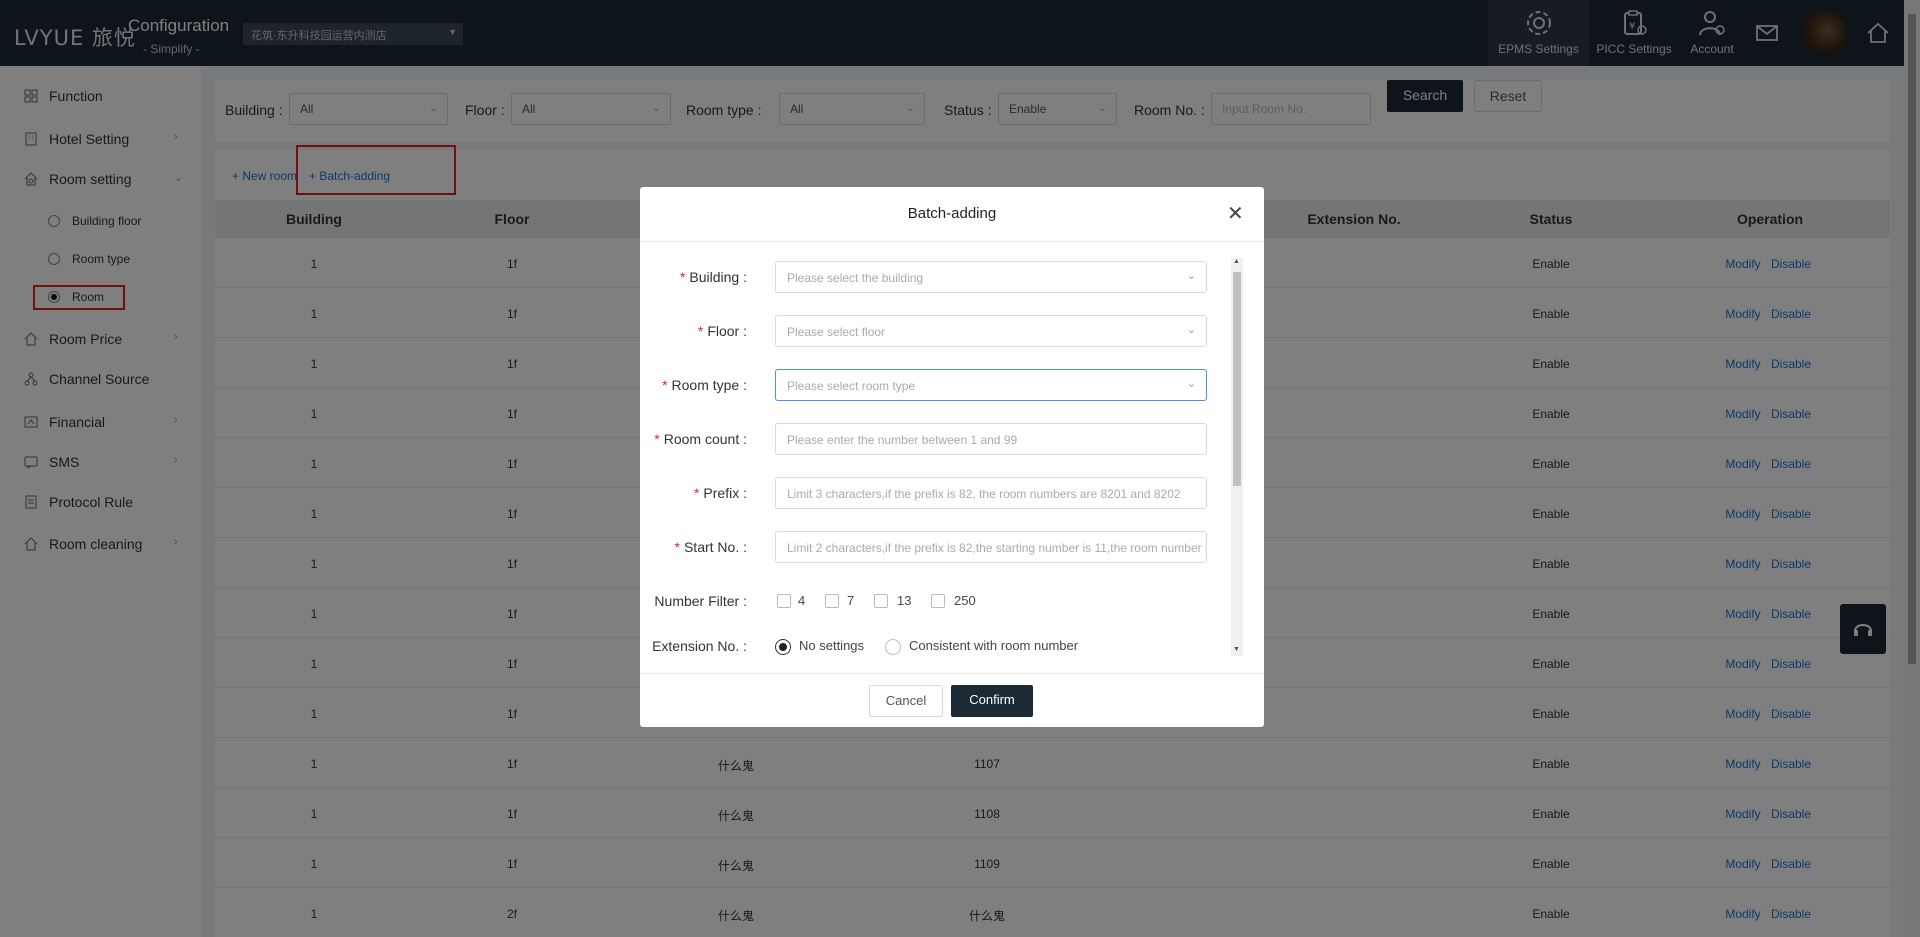 The width and height of the screenshot is (1920, 937). What do you see at coordinates (1236, 649) in the screenshot?
I see `scroll-down-icon: ▼` at bounding box center [1236, 649].